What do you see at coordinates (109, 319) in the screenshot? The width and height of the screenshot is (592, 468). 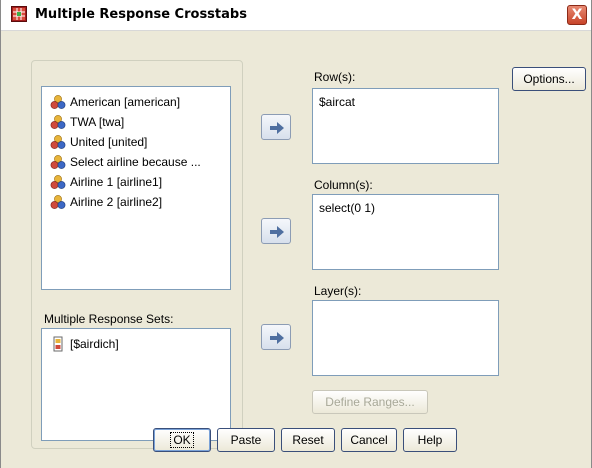 I see `multiple-response-sets-label: Multiple Response Sets:` at bounding box center [109, 319].